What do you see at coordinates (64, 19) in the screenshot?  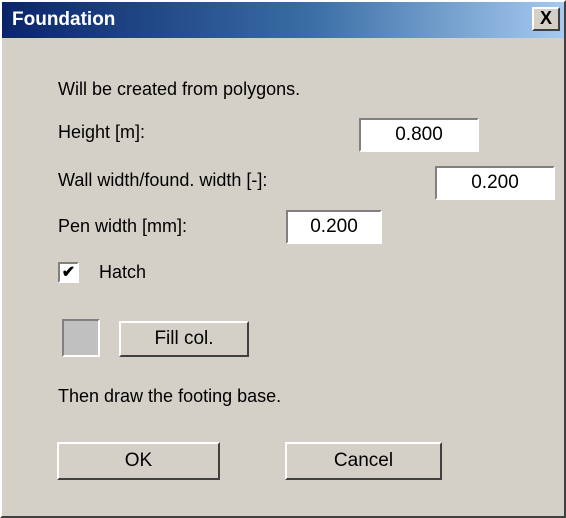 I see `dialog-title: Foundation` at bounding box center [64, 19].